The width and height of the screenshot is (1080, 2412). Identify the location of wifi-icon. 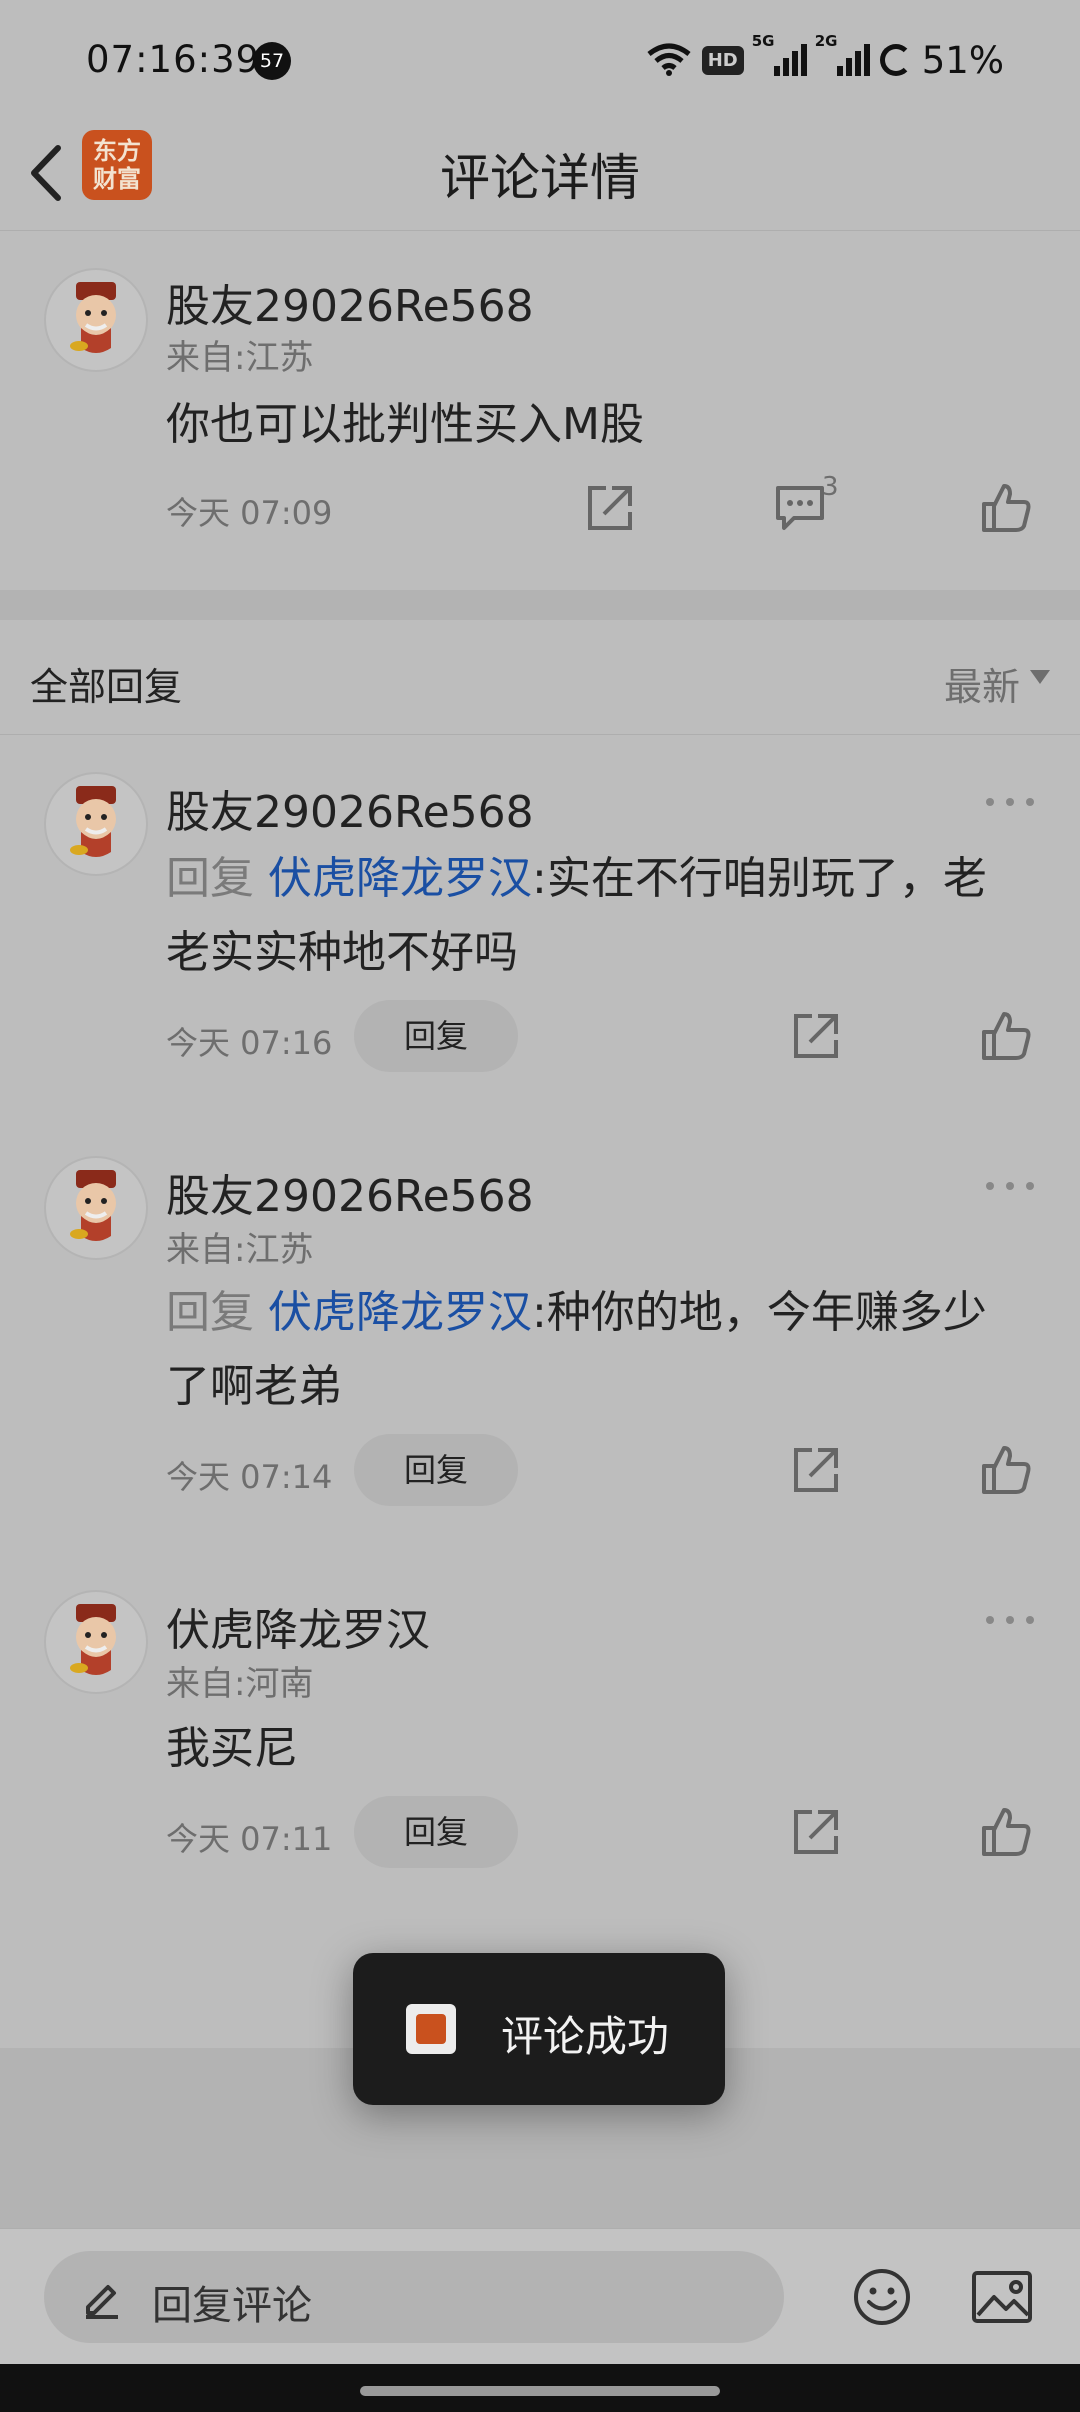
(669, 59).